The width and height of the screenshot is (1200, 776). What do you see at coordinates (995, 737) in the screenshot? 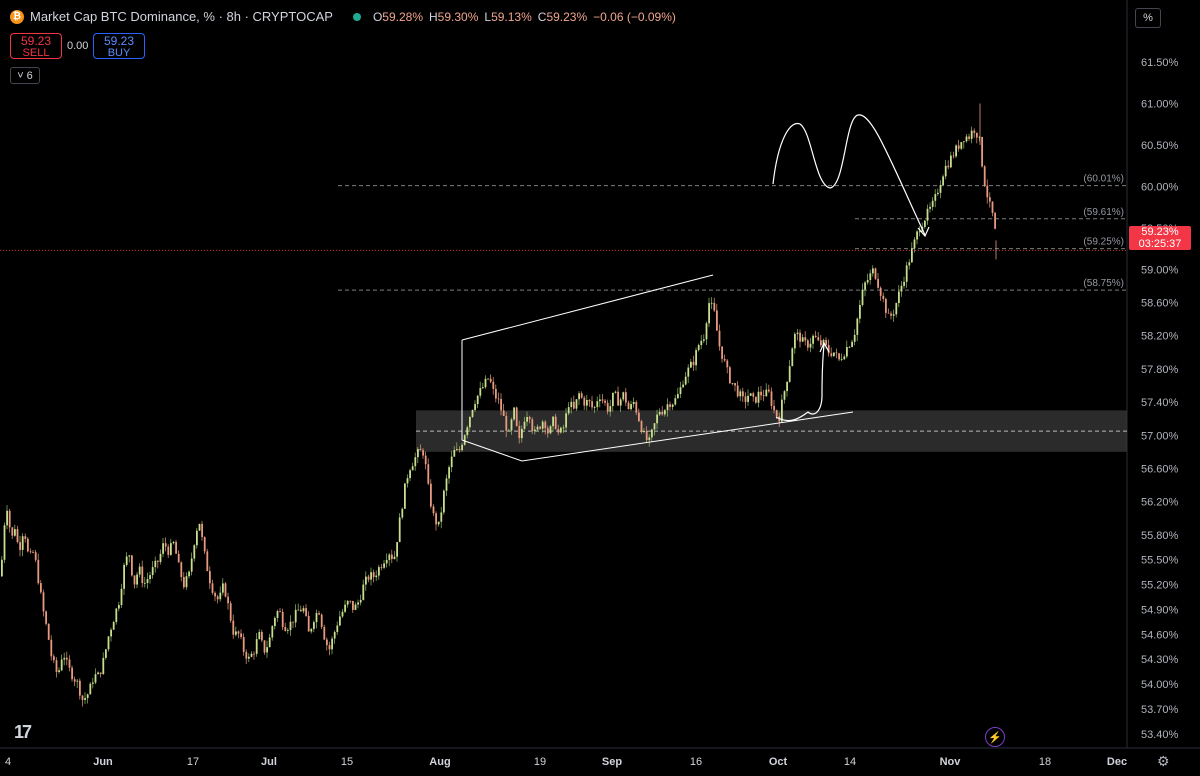
I see `flash-icon: ⚡` at bounding box center [995, 737].